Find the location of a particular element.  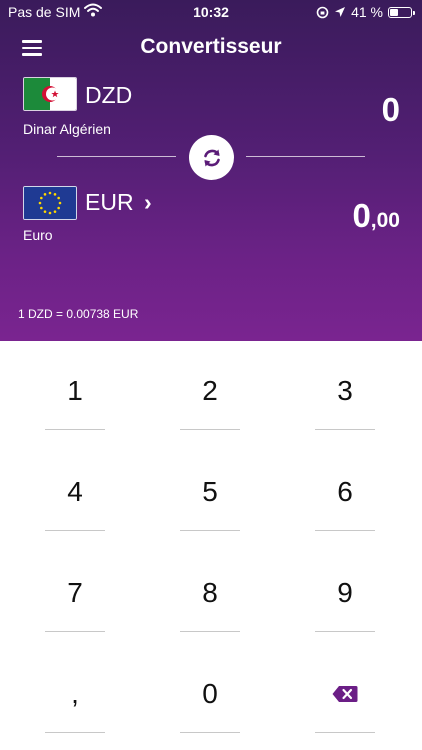

from-amount: 0 is located at coordinates (390, 109).